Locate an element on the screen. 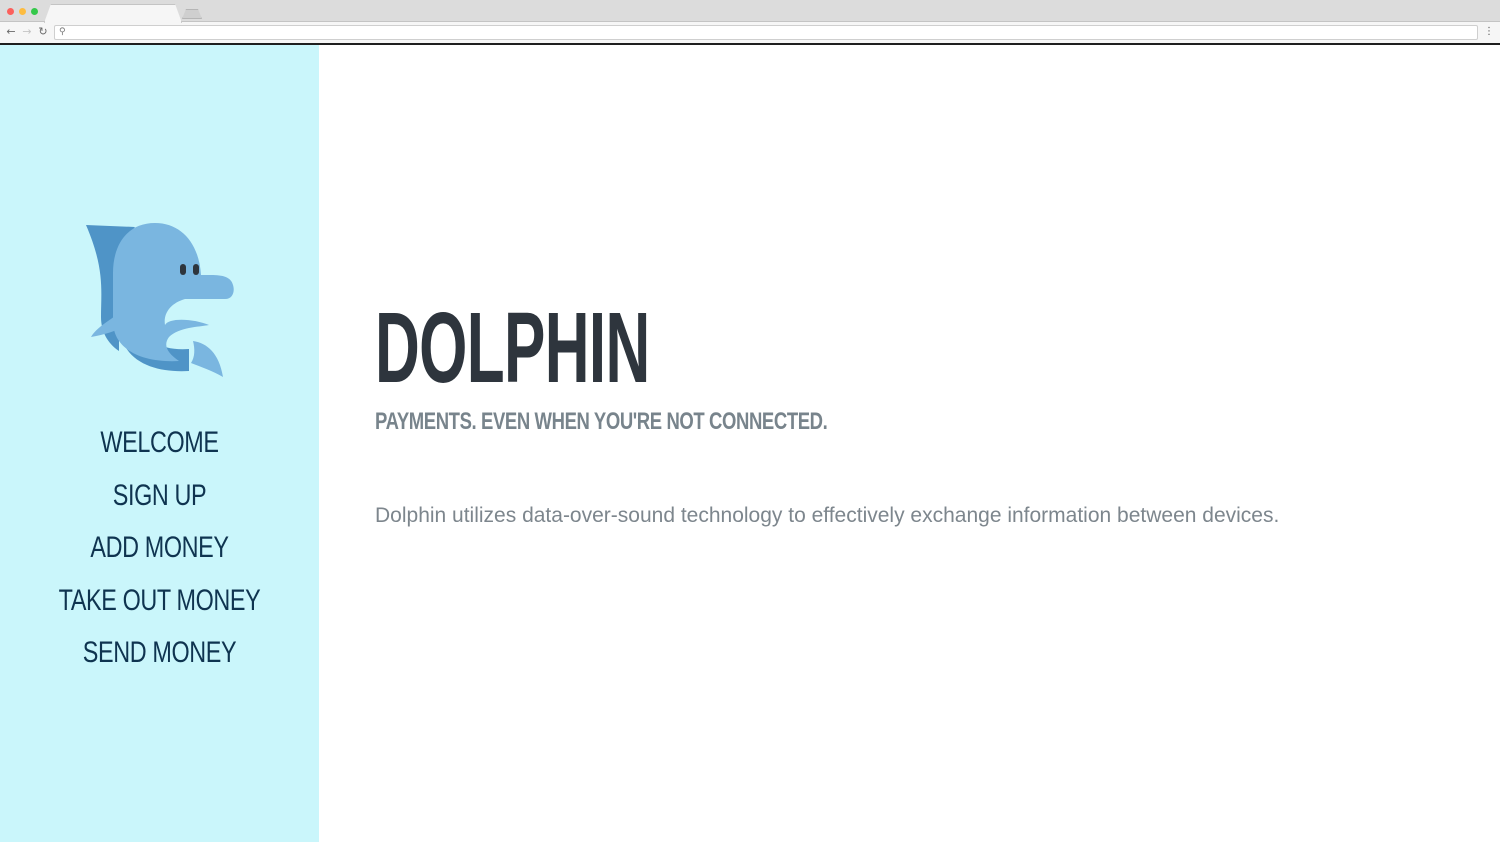 This screenshot has width=1500, height=842. arrow-left-icon: ← is located at coordinates (11, 32).